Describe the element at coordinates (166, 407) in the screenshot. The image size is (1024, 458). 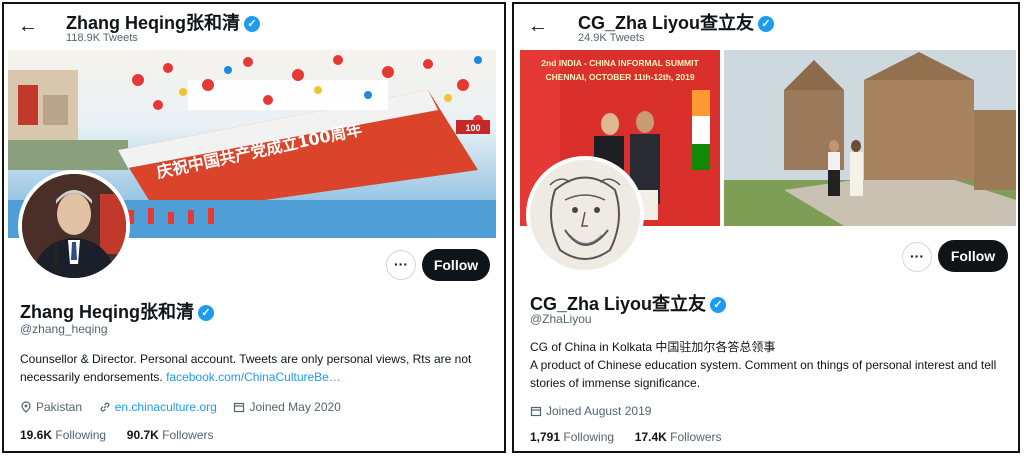
I see `website-link: en.chinaculture.org` at that location.